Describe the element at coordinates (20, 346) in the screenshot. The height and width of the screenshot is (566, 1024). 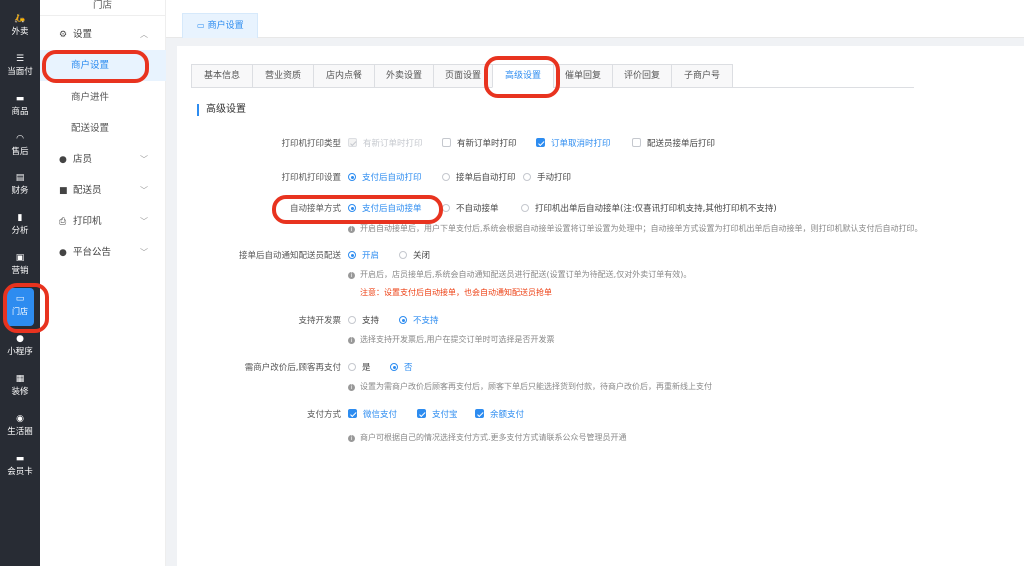
I see `rail-item-mini-program: ● 小程序` at that location.